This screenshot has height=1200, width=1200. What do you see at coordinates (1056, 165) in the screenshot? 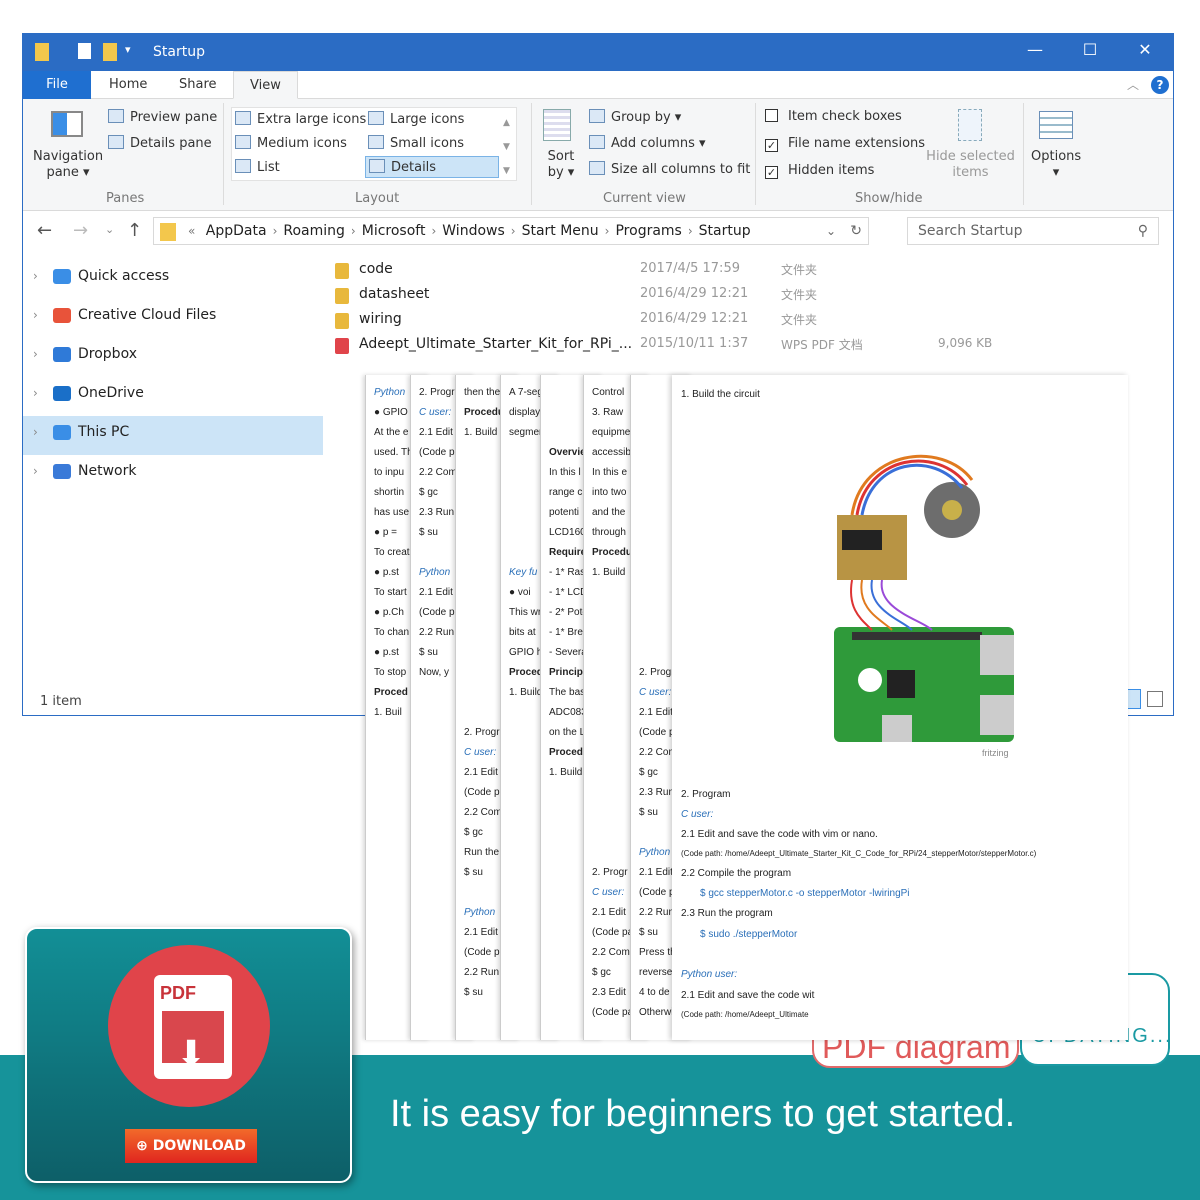
I see `options-button: Options ▾` at bounding box center [1056, 165].